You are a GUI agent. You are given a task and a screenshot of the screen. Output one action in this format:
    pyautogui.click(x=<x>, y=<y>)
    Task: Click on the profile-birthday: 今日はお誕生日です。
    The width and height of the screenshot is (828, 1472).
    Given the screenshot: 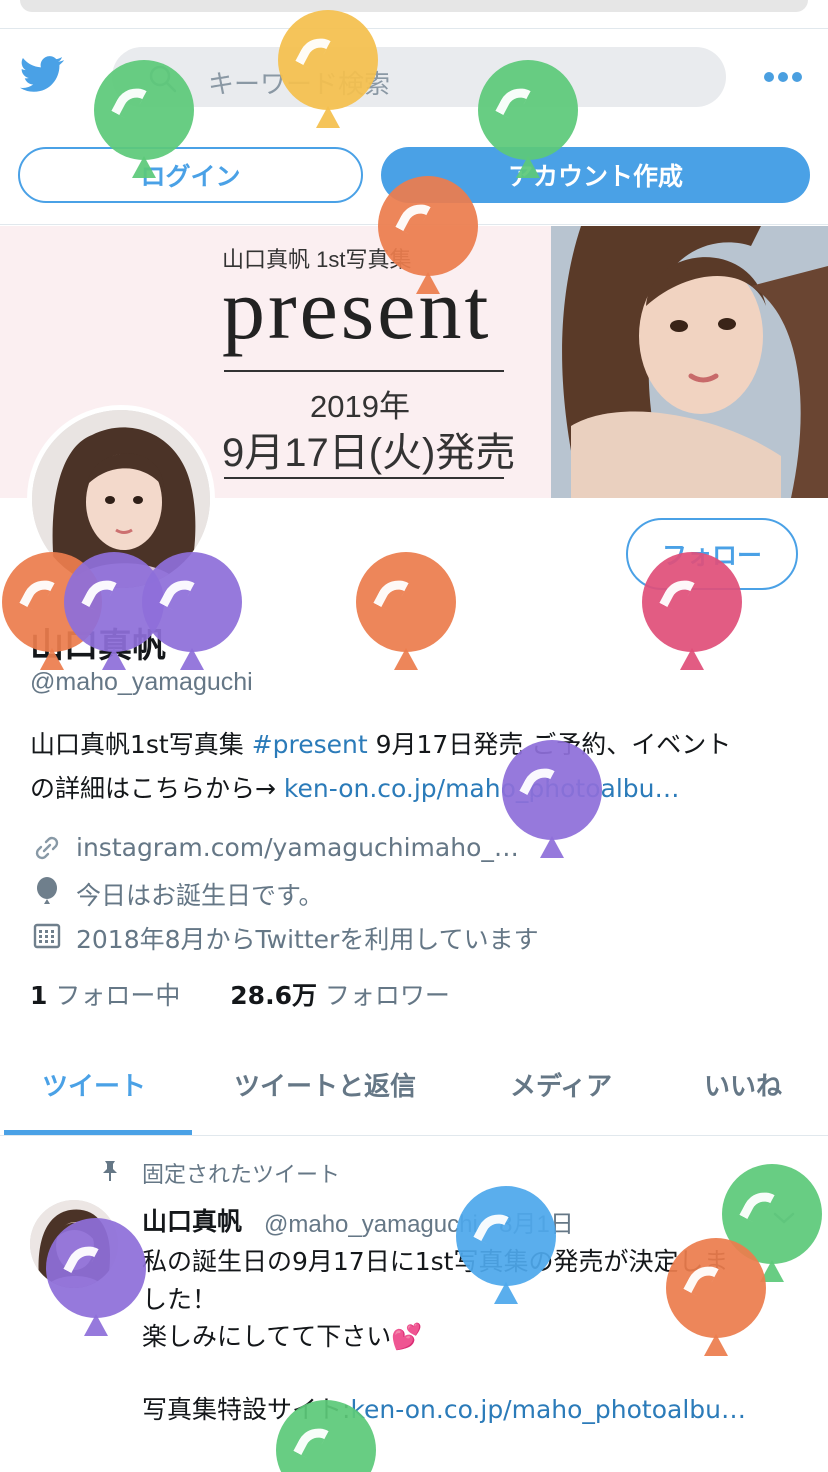 What is the action you would take?
    pyautogui.click(x=200, y=895)
    